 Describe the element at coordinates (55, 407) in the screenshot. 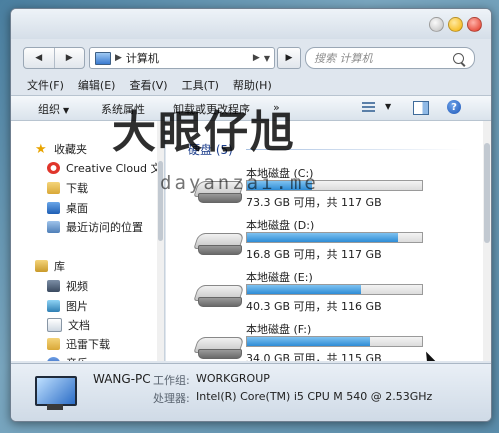

I see `monitor-stand` at that location.